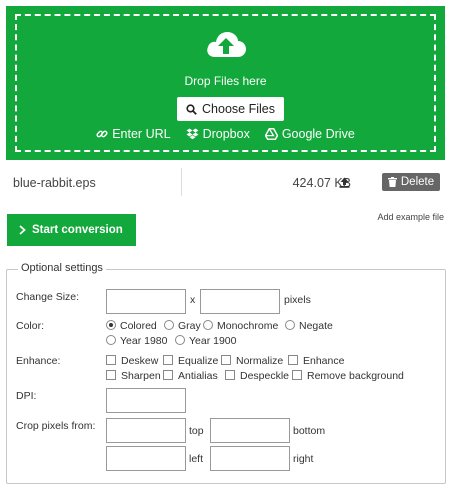 This screenshot has height=489, width=450. What do you see at coordinates (417, 182) in the screenshot?
I see `delete-label: Delete` at bounding box center [417, 182].